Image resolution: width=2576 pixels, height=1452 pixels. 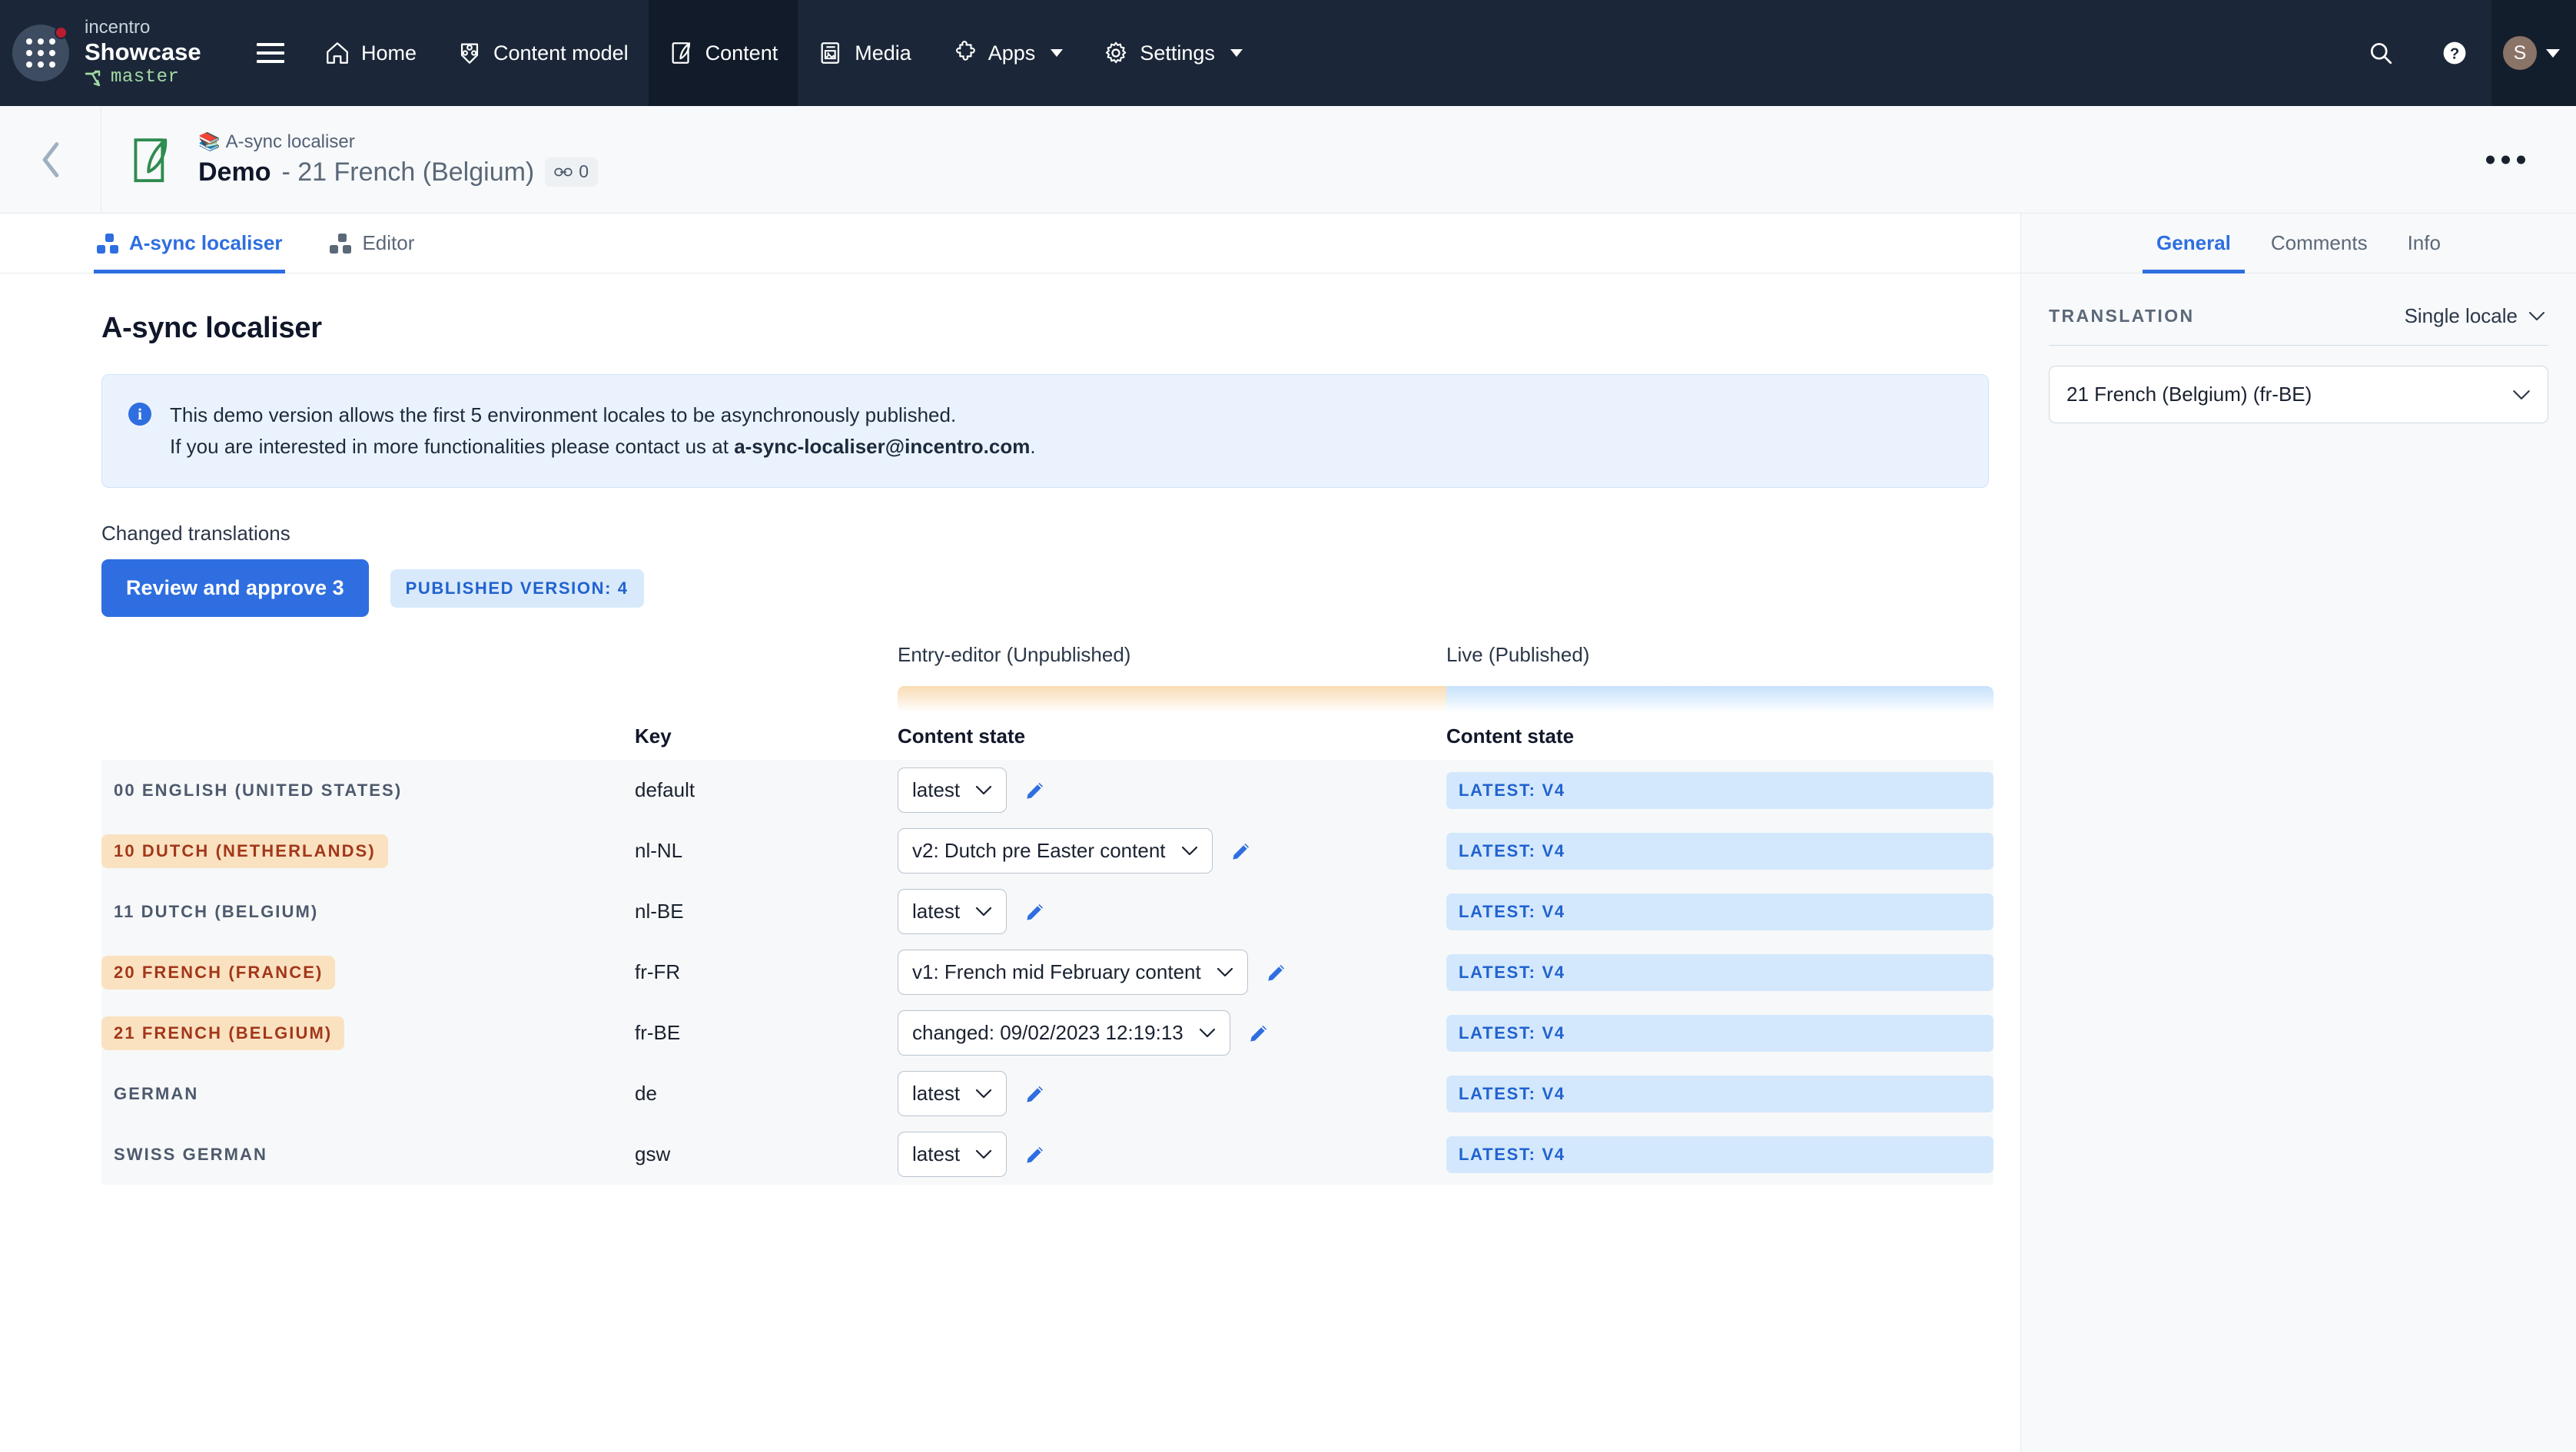 What do you see at coordinates (1047, 736) in the screenshot?
I see `table-column-header-row: Key Content state Content state` at bounding box center [1047, 736].